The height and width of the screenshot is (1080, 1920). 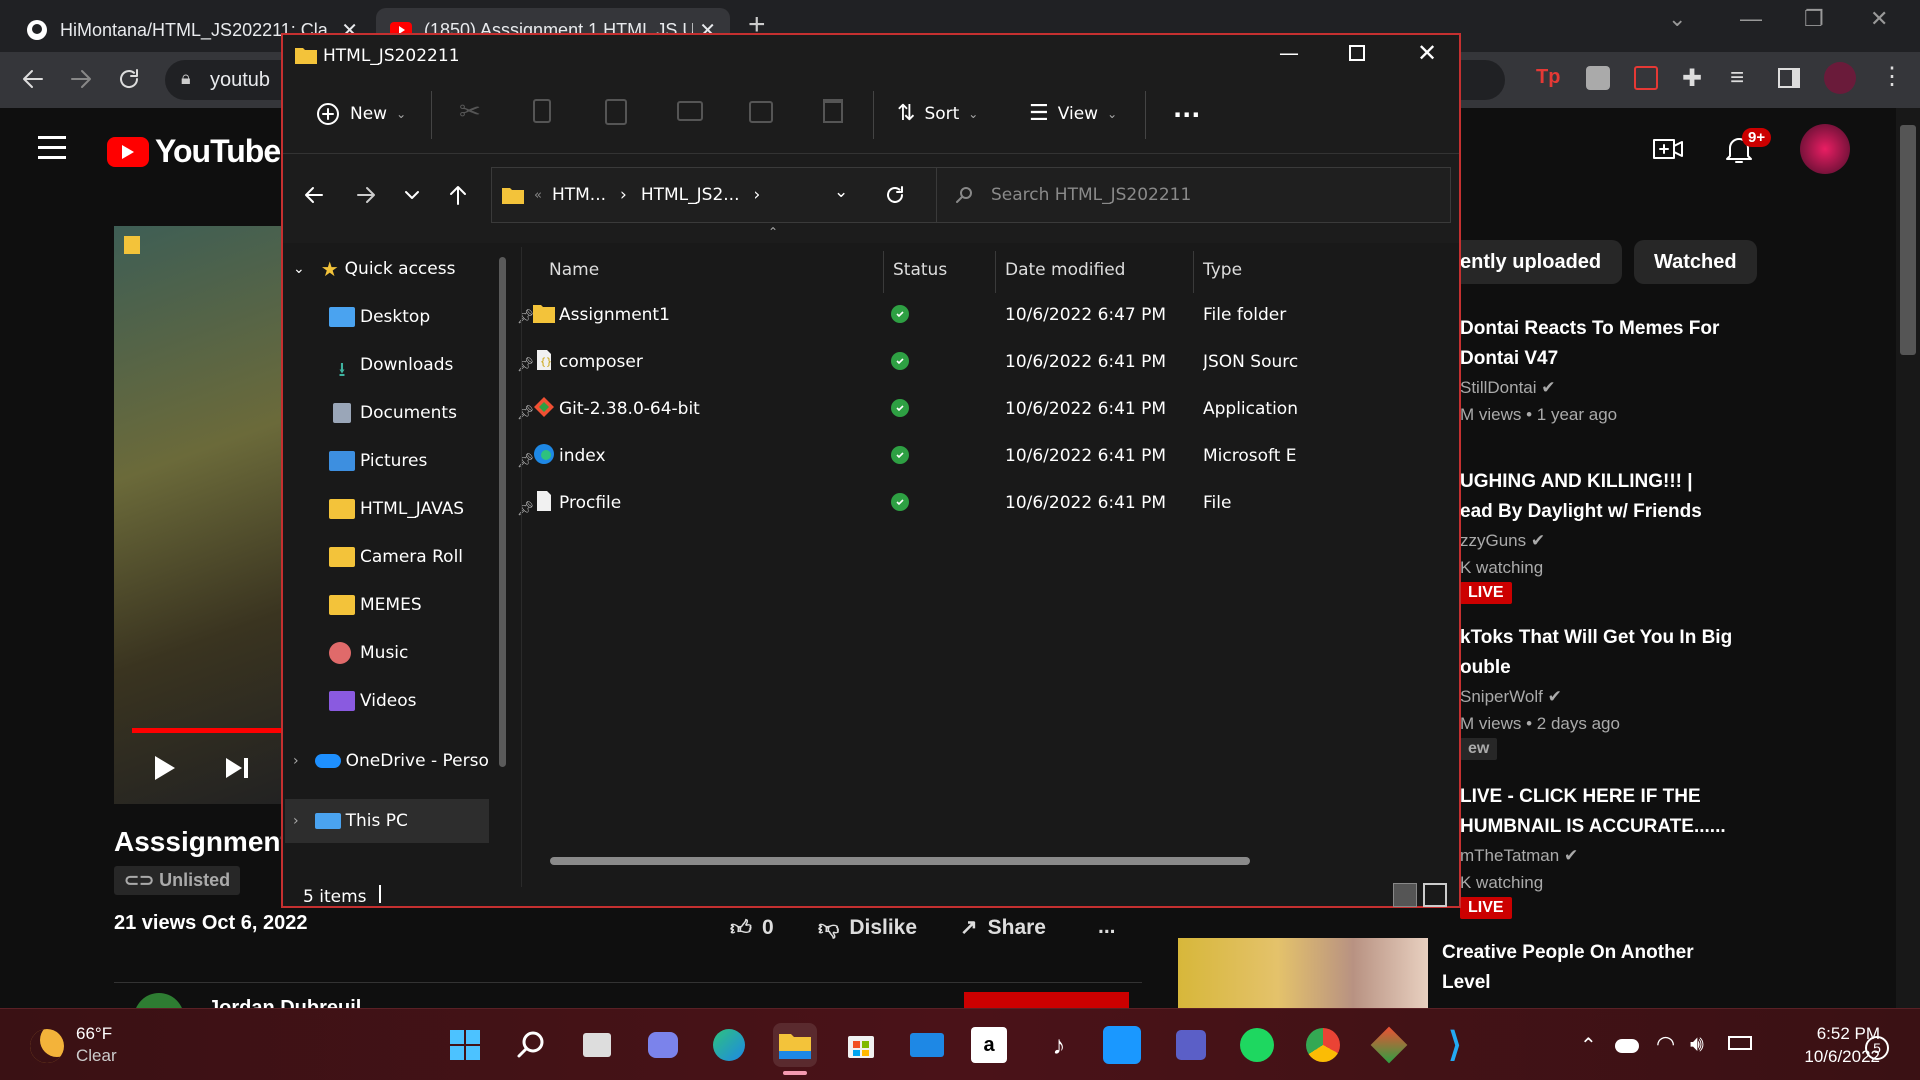 I want to click on nav-item-downloads: ⭳ Downloads 📌︎, so click(x=439, y=365).